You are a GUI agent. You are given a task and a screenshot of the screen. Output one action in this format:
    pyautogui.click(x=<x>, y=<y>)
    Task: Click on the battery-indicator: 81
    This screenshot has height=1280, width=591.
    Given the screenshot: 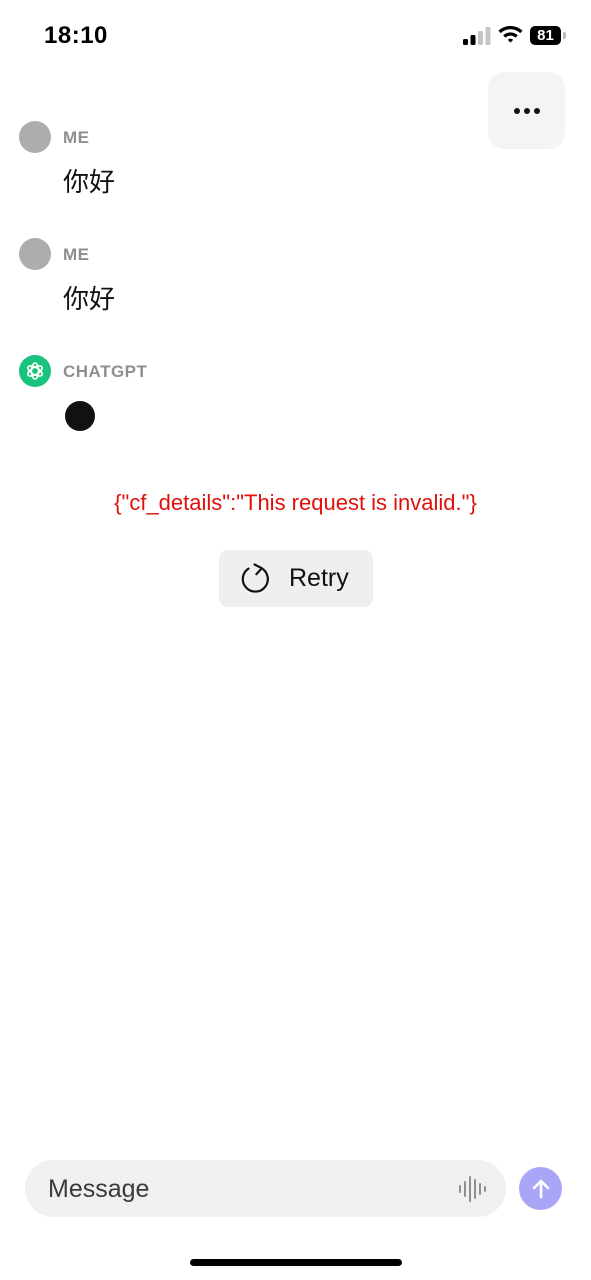 What is the action you would take?
    pyautogui.click(x=549, y=36)
    